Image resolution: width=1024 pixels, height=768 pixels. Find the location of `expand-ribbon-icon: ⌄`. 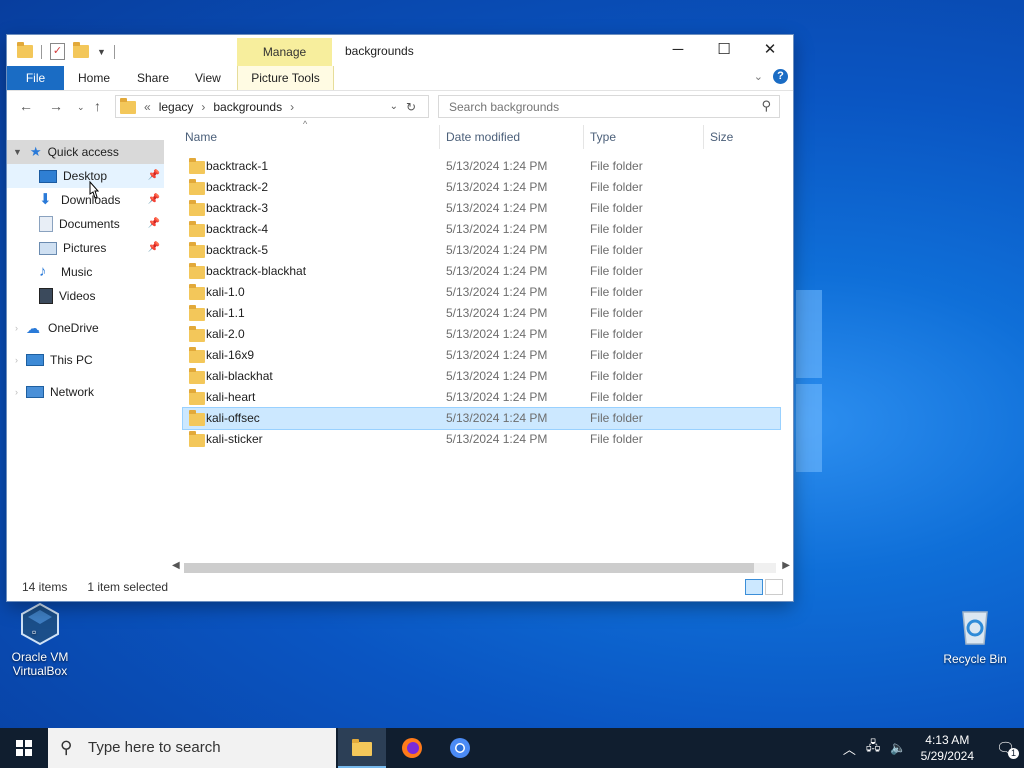

expand-ribbon-icon: ⌄ is located at coordinates (758, 76).